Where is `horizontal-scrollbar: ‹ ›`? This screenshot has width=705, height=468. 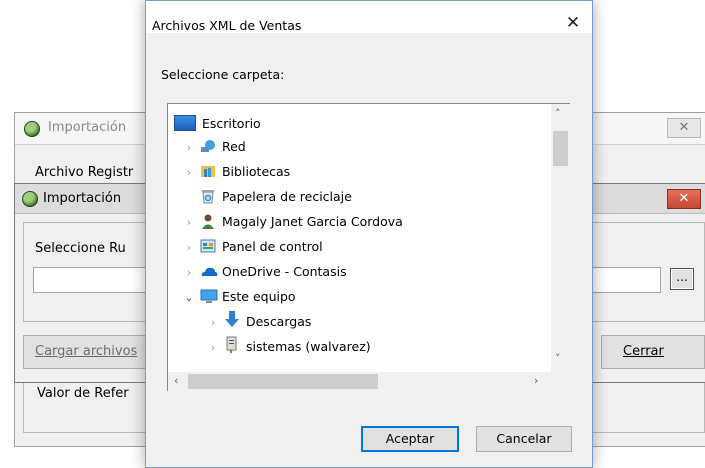
horizontal-scrollbar: ‹ › is located at coordinates (359, 381).